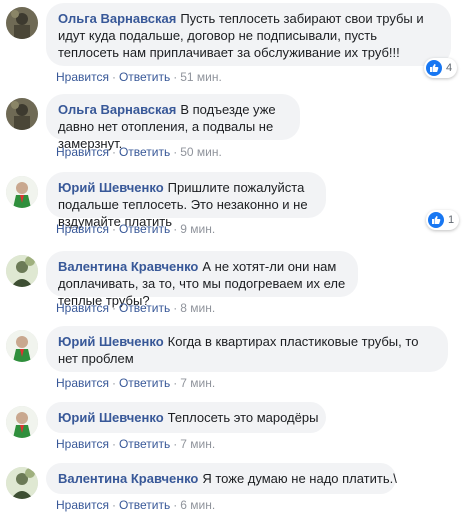 The width and height of the screenshot is (465, 515). Describe the element at coordinates (197, 505) in the screenshot. I see `timestamp: 6 мин.` at that location.